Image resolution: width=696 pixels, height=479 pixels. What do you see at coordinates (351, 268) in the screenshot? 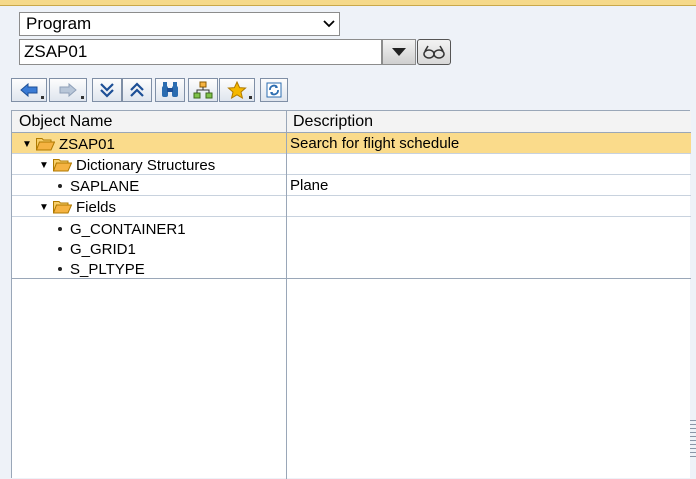
I see `tree-row: S_PLTYPE` at bounding box center [351, 268].